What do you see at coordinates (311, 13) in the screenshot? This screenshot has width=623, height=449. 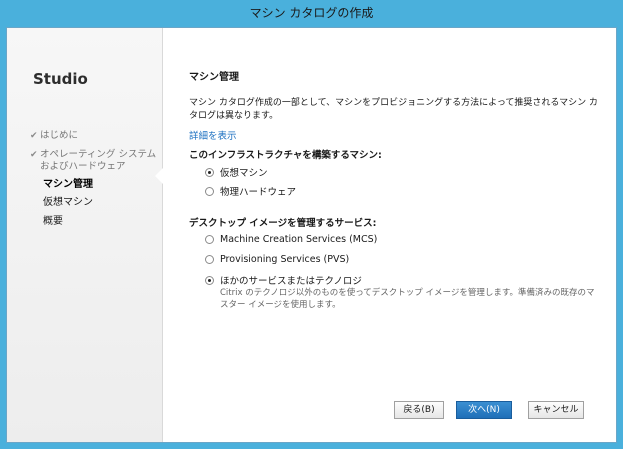 I see `window-title: マシン カタログの作成` at bounding box center [311, 13].